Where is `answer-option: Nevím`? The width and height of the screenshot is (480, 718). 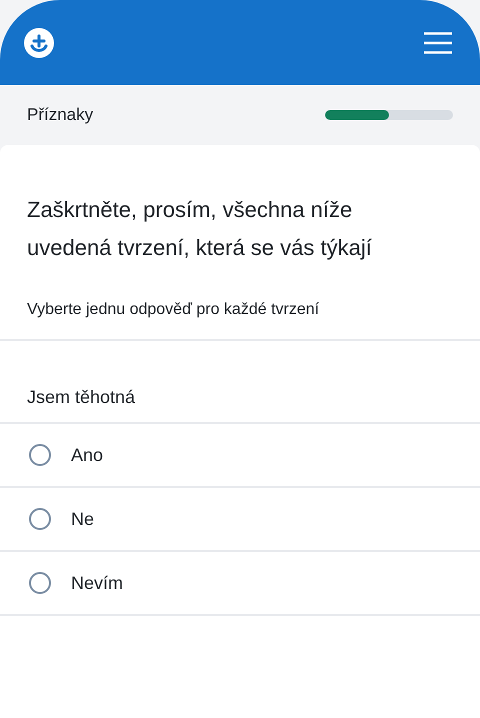 answer-option: Nevím is located at coordinates (240, 584).